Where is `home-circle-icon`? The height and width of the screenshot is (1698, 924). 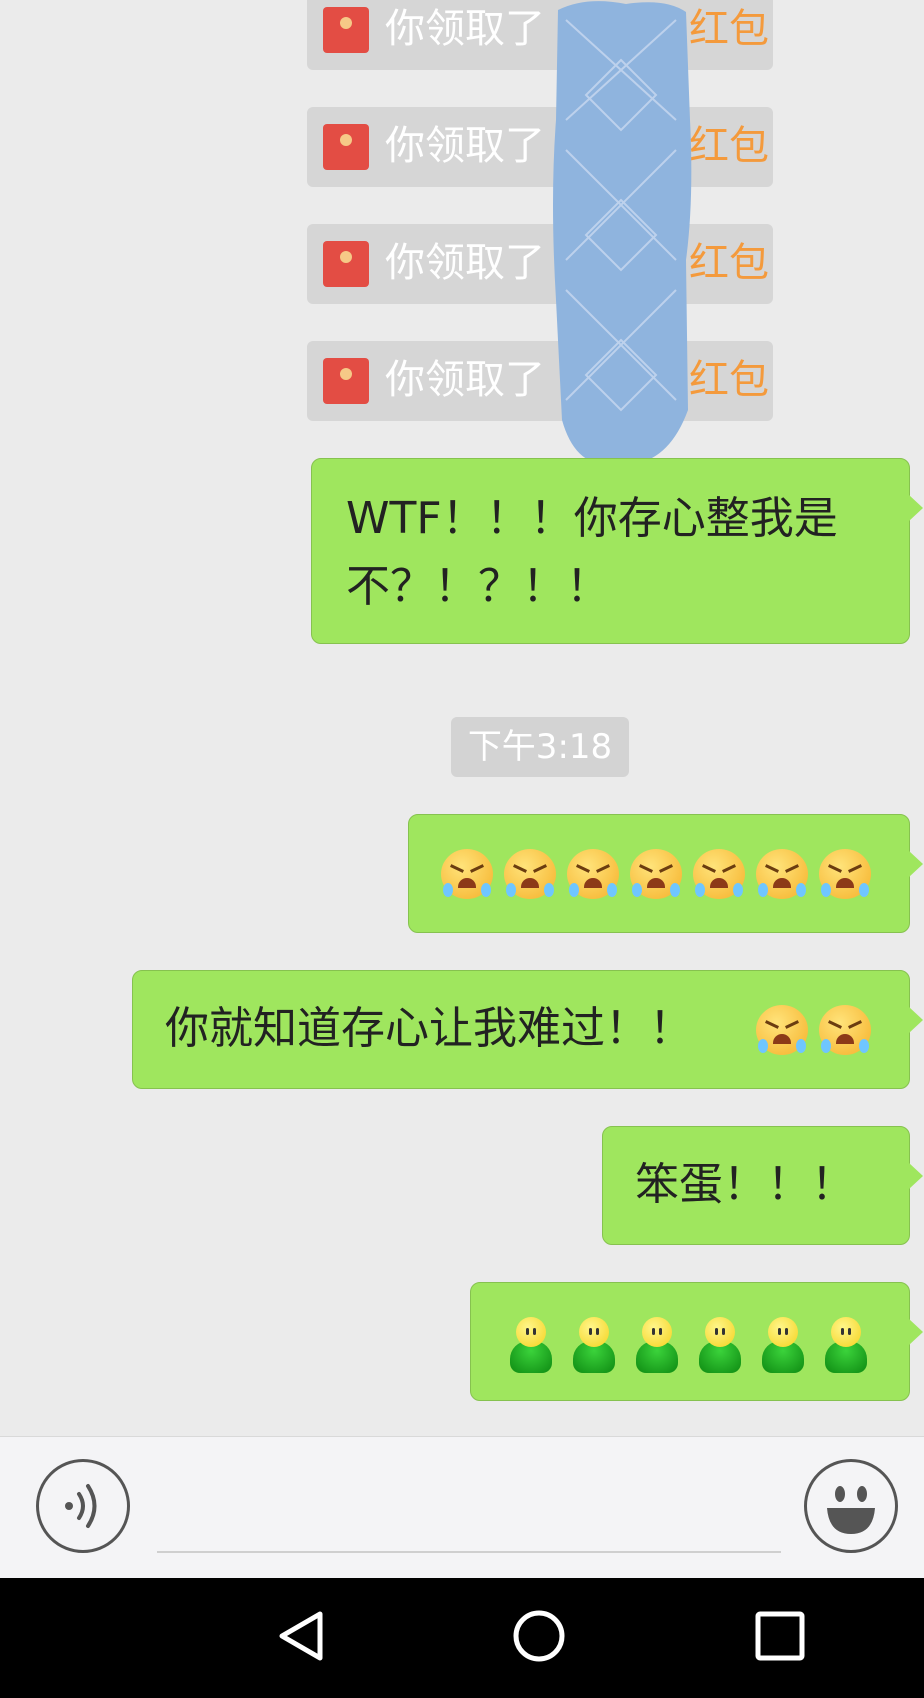
home-circle-icon is located at coordinates (539, 1636).